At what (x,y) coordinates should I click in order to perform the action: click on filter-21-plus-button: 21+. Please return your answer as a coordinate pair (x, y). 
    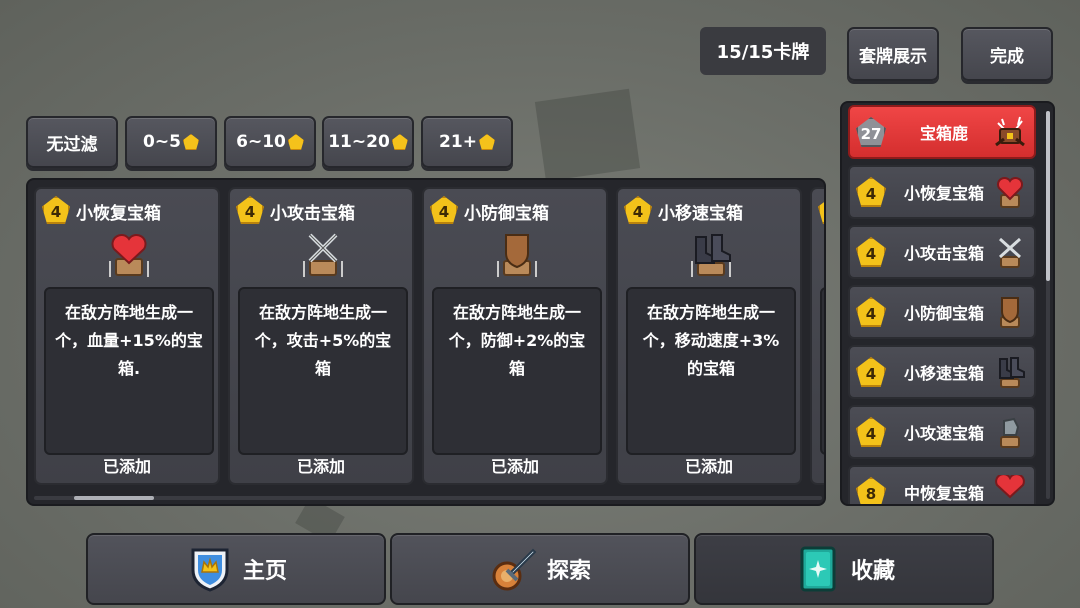
    Looking at the image, I should click on (467, 142).